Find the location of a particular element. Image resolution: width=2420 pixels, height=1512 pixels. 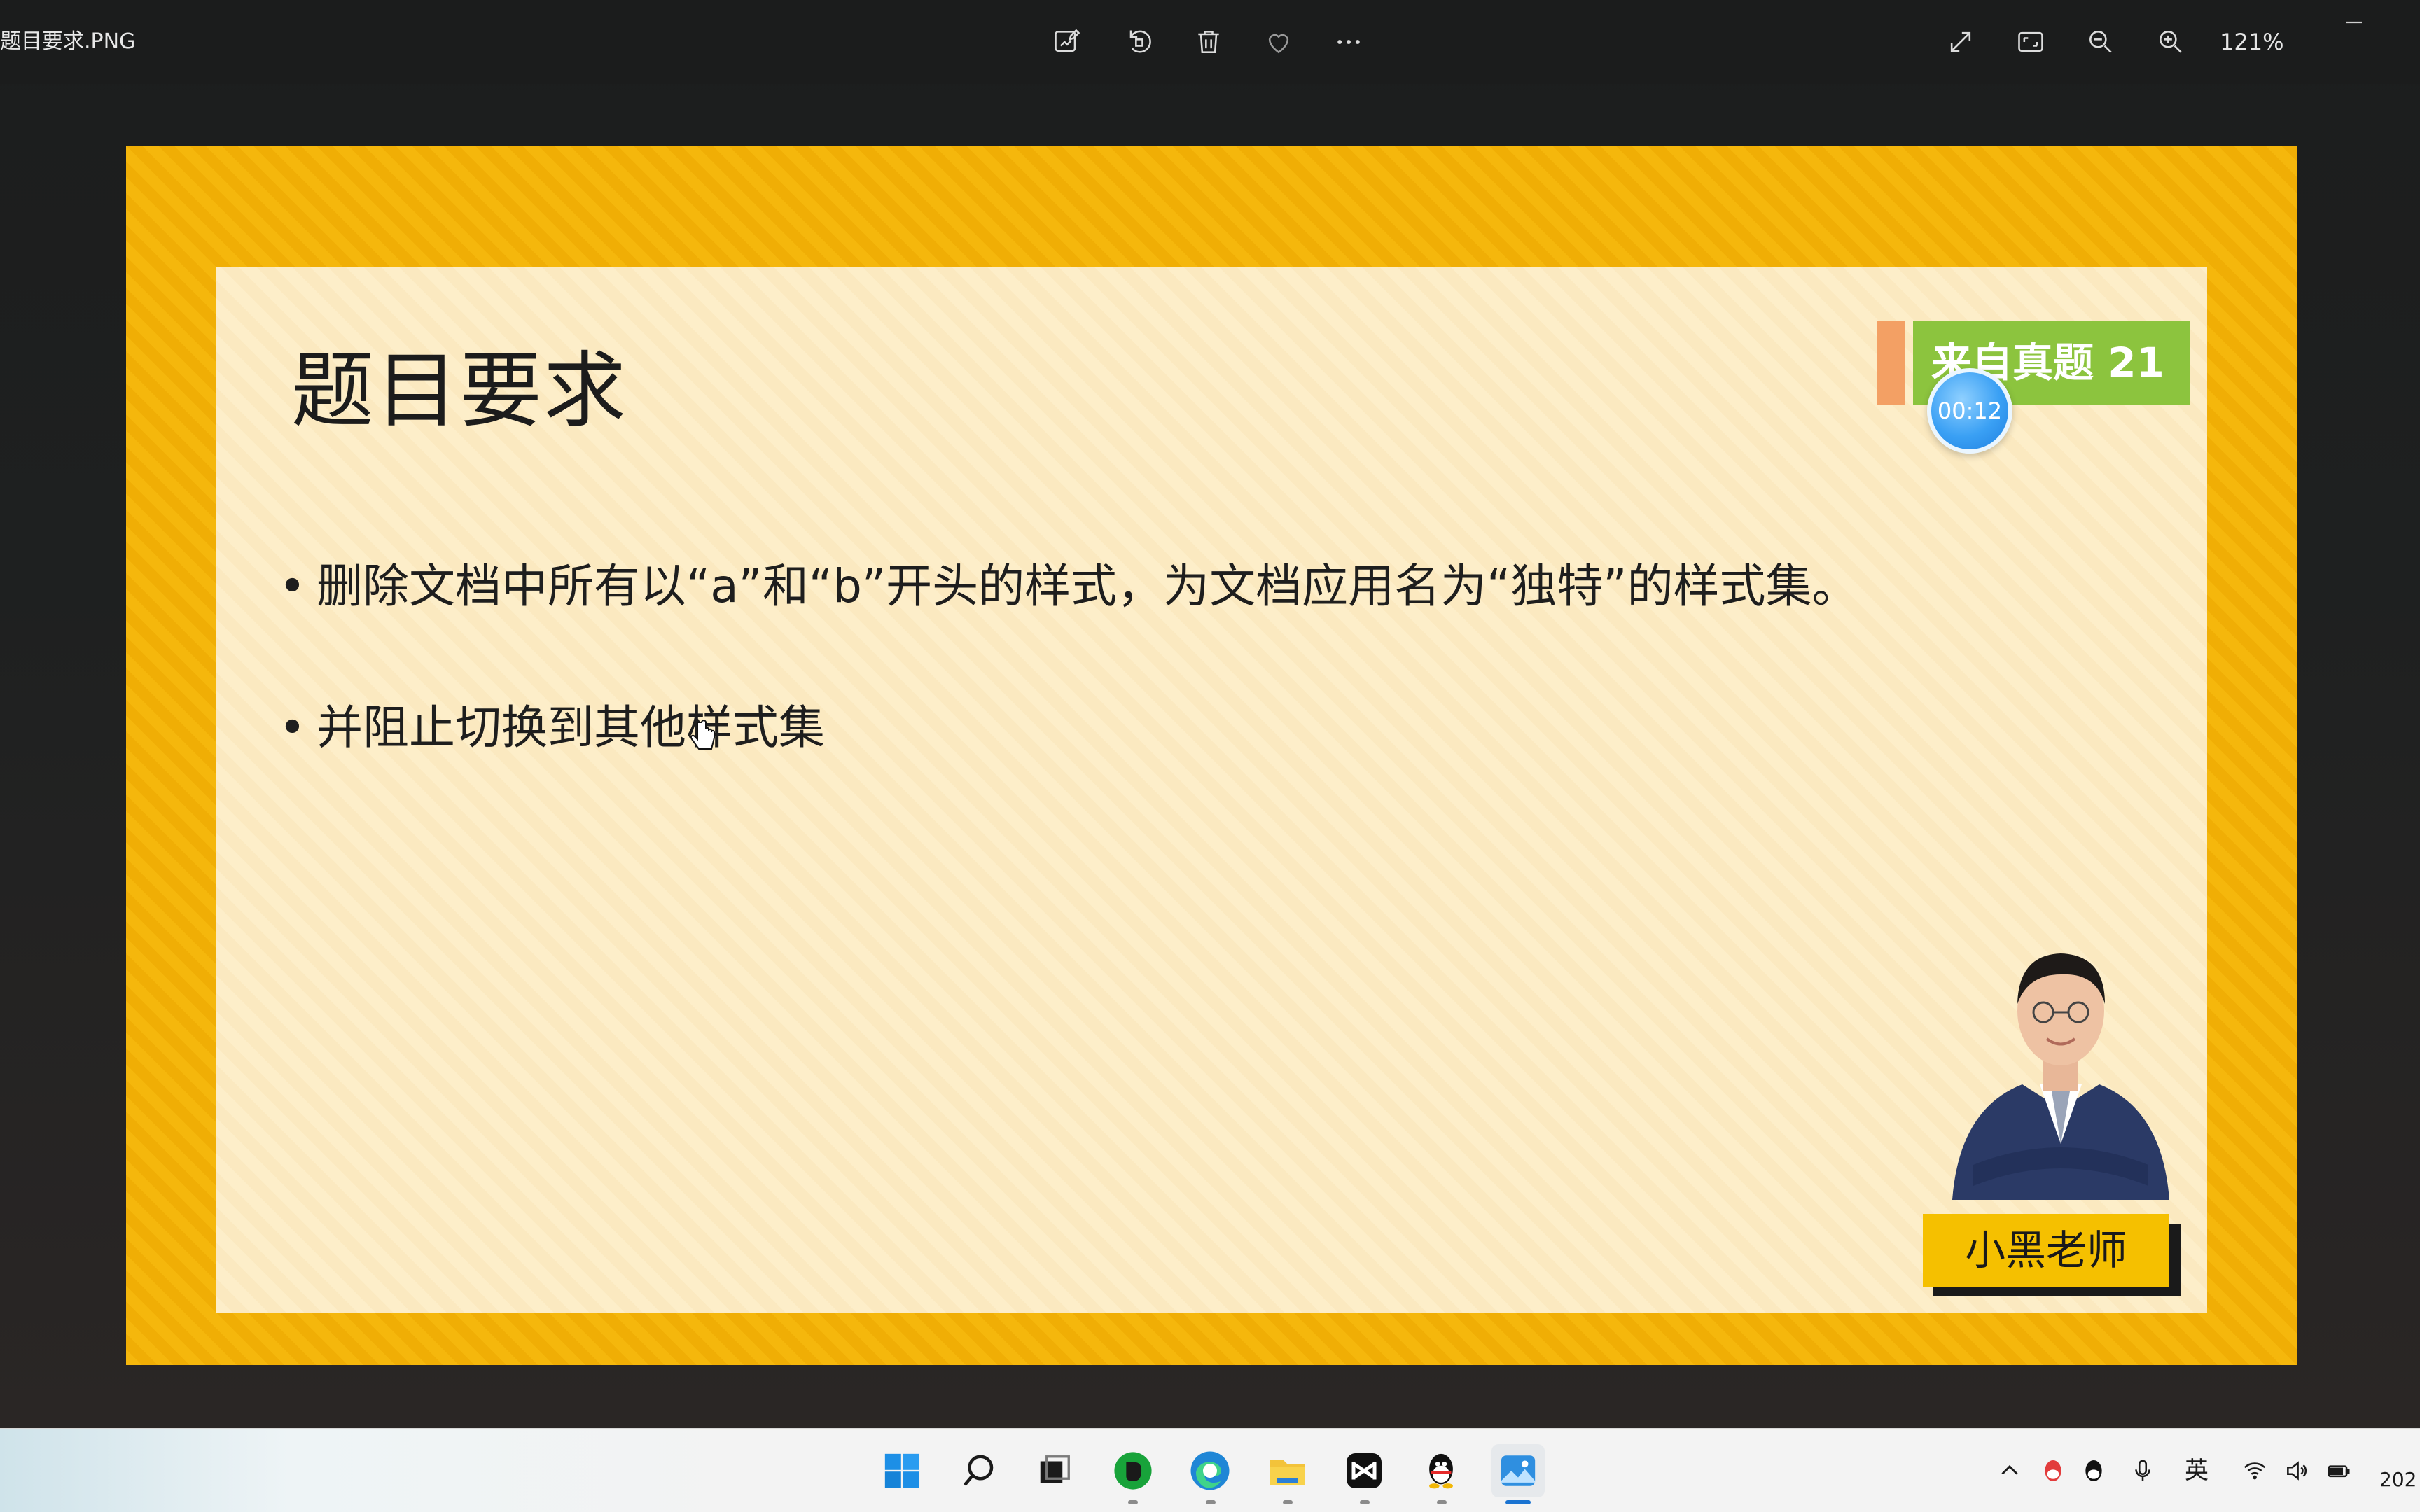

presenter-name: 小黑老师 is located at coordinates (2046, 1250).